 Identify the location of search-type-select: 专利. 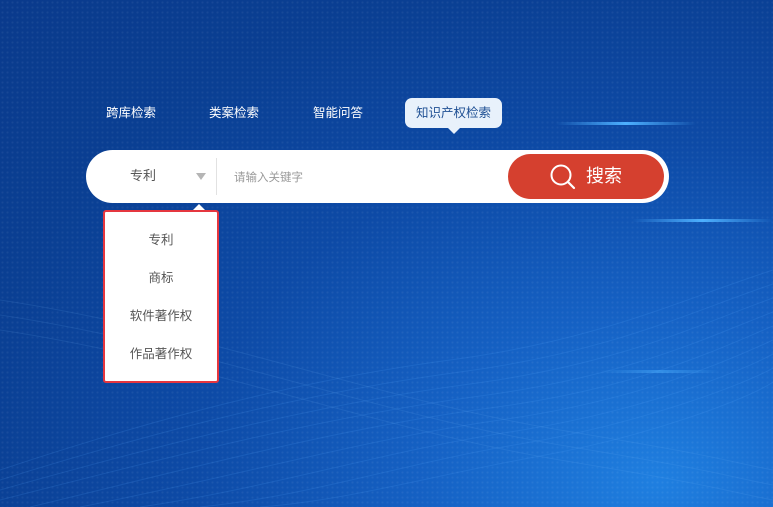
(151, 176).